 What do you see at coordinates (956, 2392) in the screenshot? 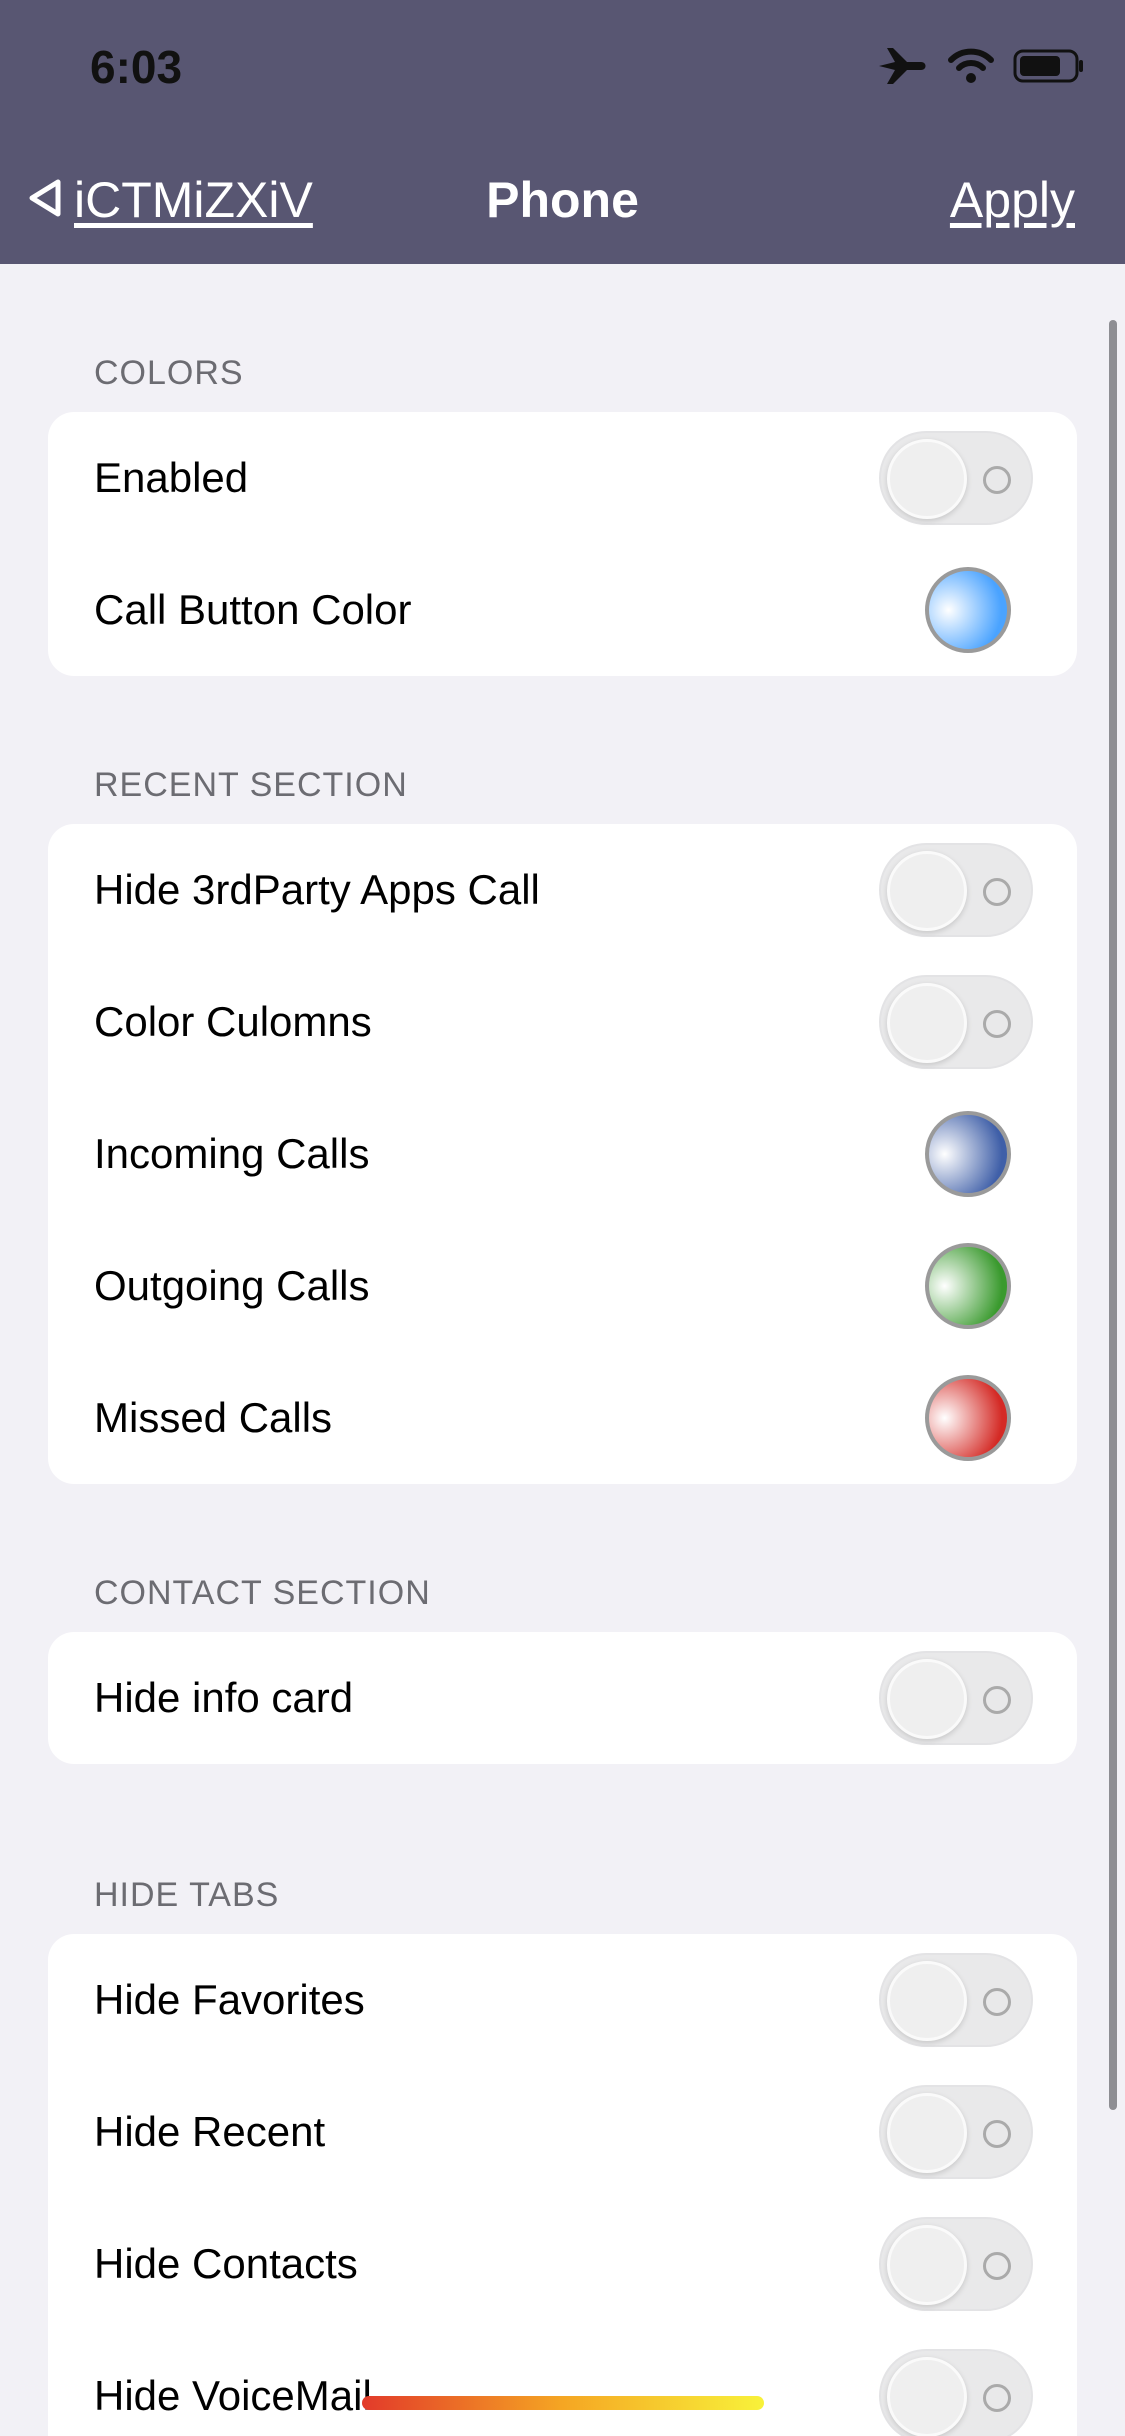
I see `hide-voicemail-toggle` at bounding box center [956, 2392].